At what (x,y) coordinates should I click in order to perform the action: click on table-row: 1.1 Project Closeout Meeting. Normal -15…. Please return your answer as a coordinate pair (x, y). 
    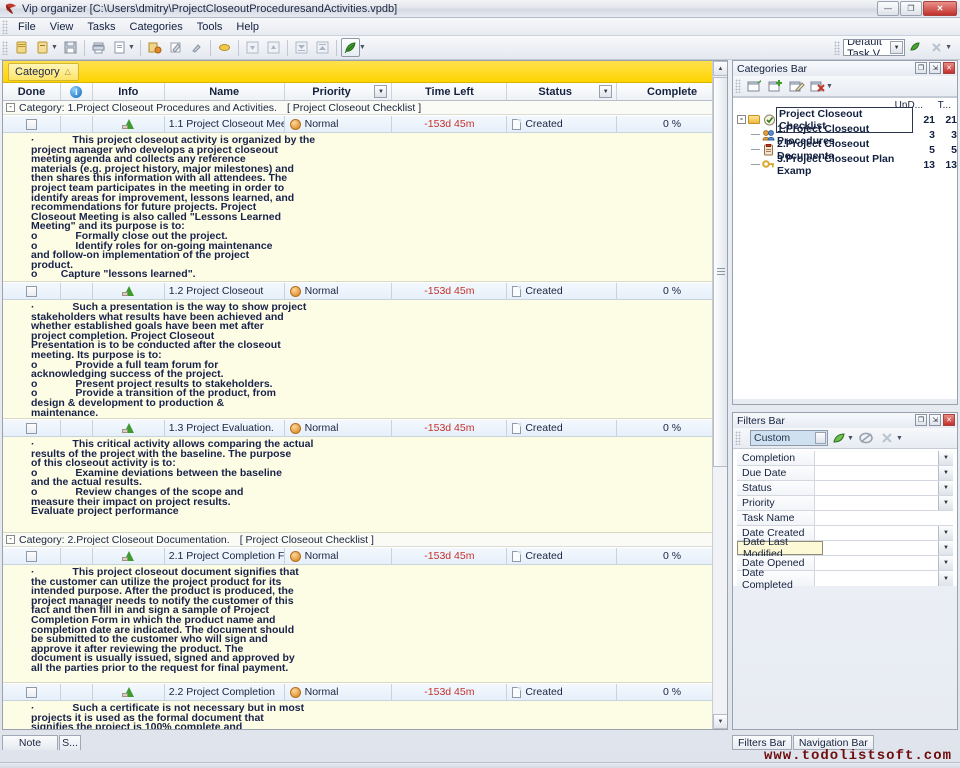
    Looking at the image, I should click on (365, 124).